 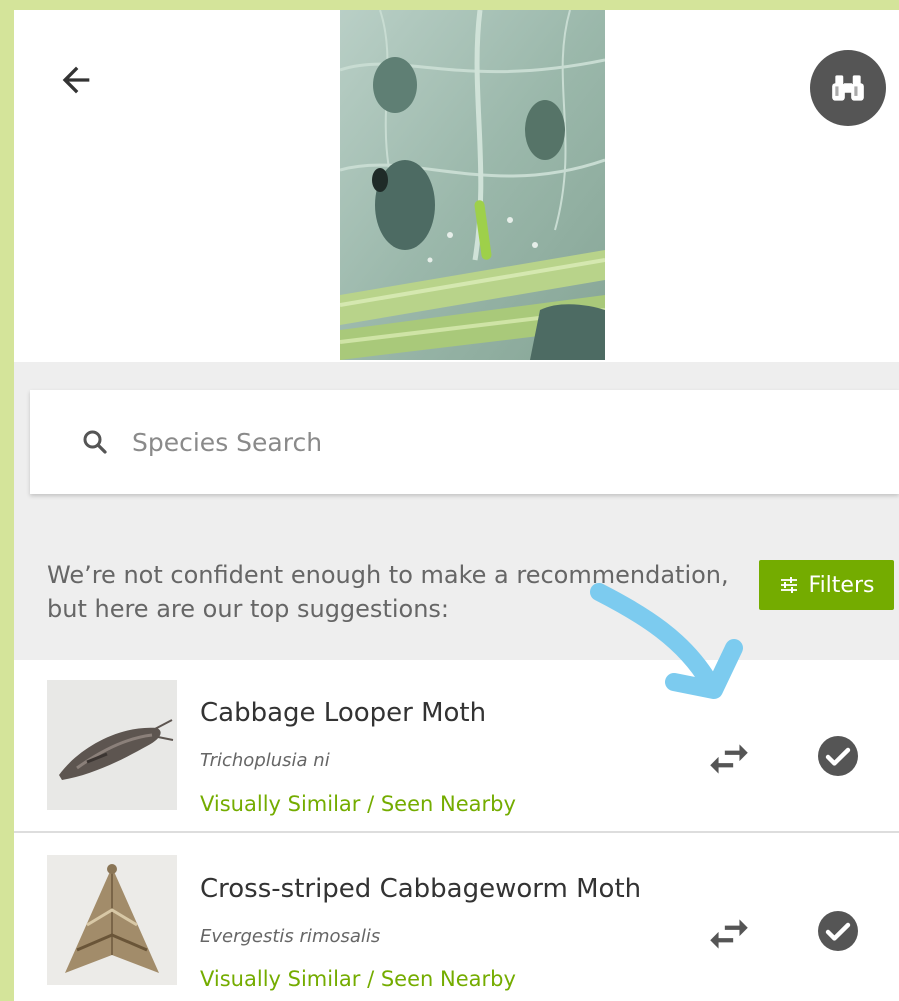 I want to click on leaf-photo-image, so click(x=472, y=185).